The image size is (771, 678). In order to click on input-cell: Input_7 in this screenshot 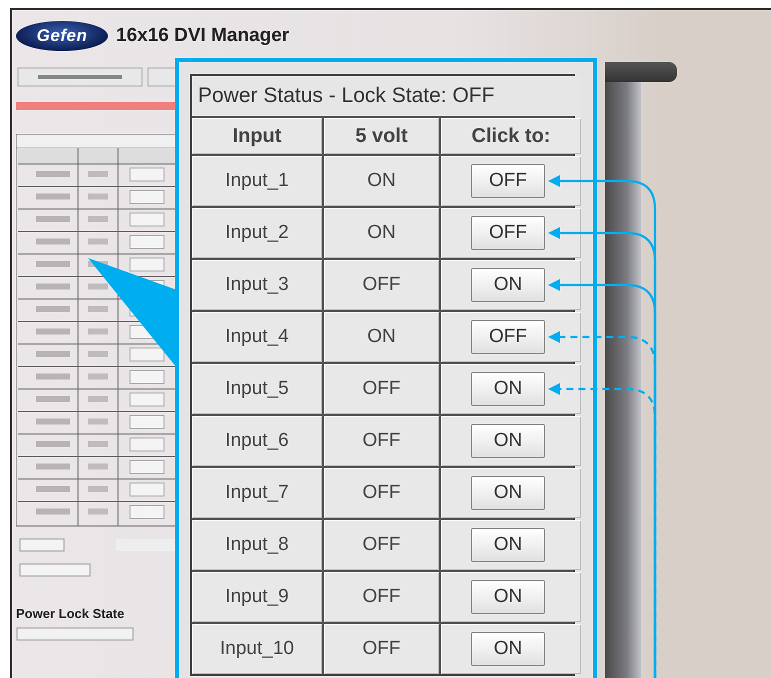, I will do `click(257, 493)`.